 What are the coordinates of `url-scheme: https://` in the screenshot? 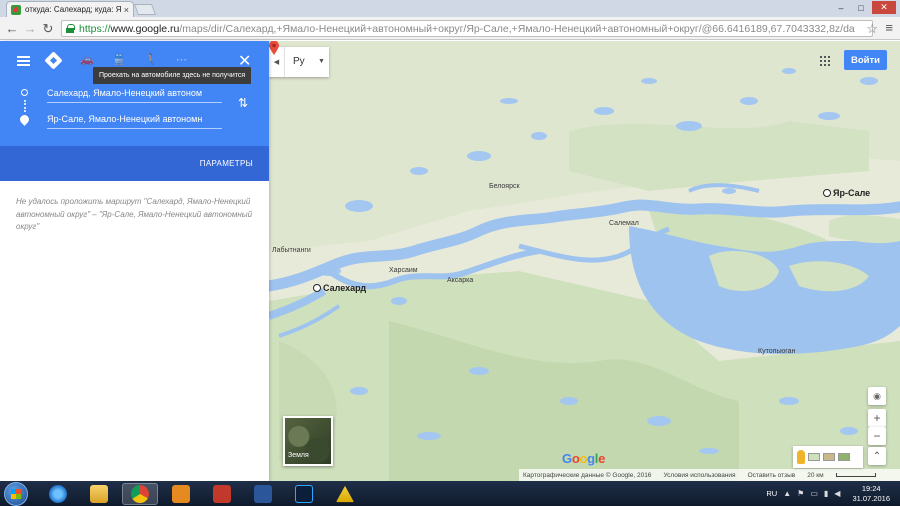 It's located at (95, 28).